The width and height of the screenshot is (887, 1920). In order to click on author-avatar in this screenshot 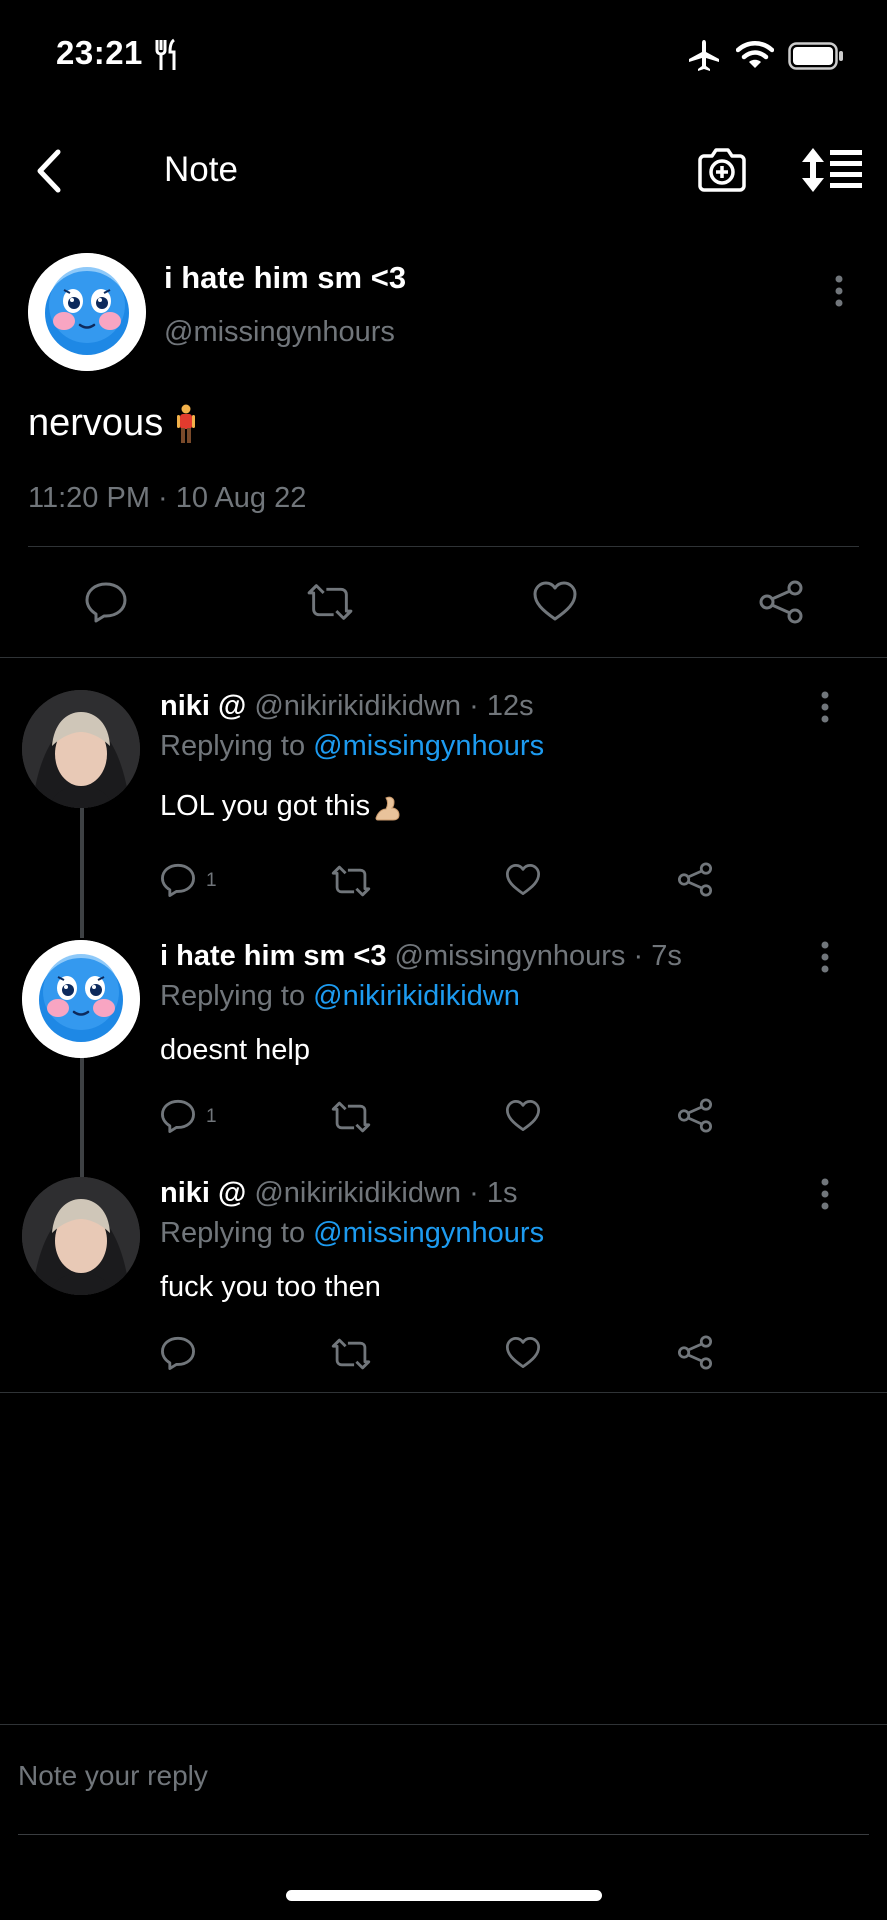, I will do `click(87, 312)`.